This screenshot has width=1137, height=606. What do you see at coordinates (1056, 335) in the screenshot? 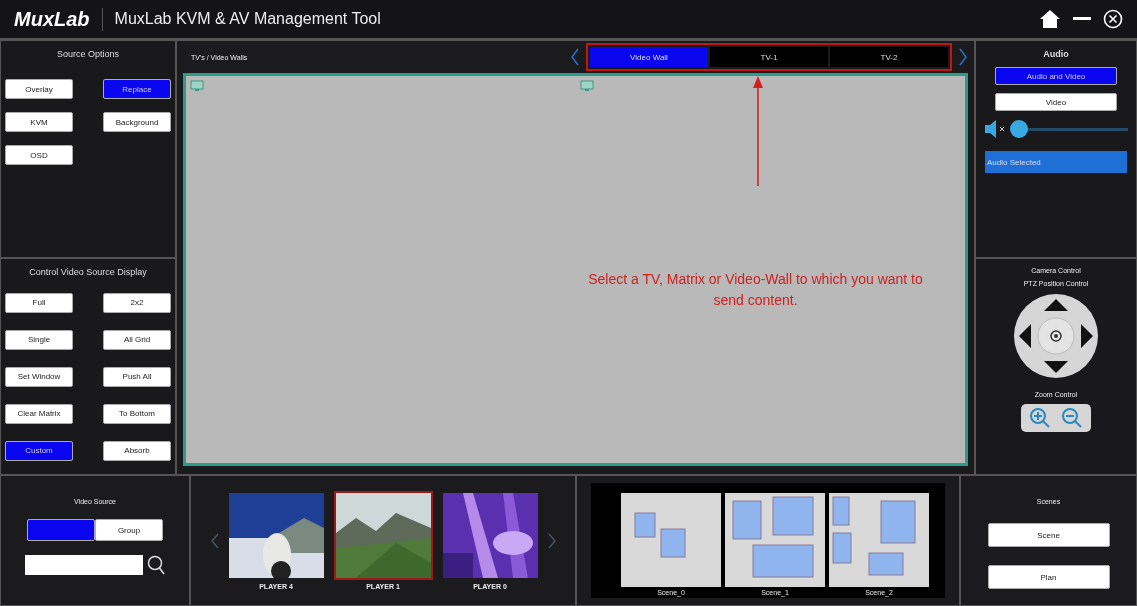
I see `ptz-direction-pad` at bounding box center [1056, 335].